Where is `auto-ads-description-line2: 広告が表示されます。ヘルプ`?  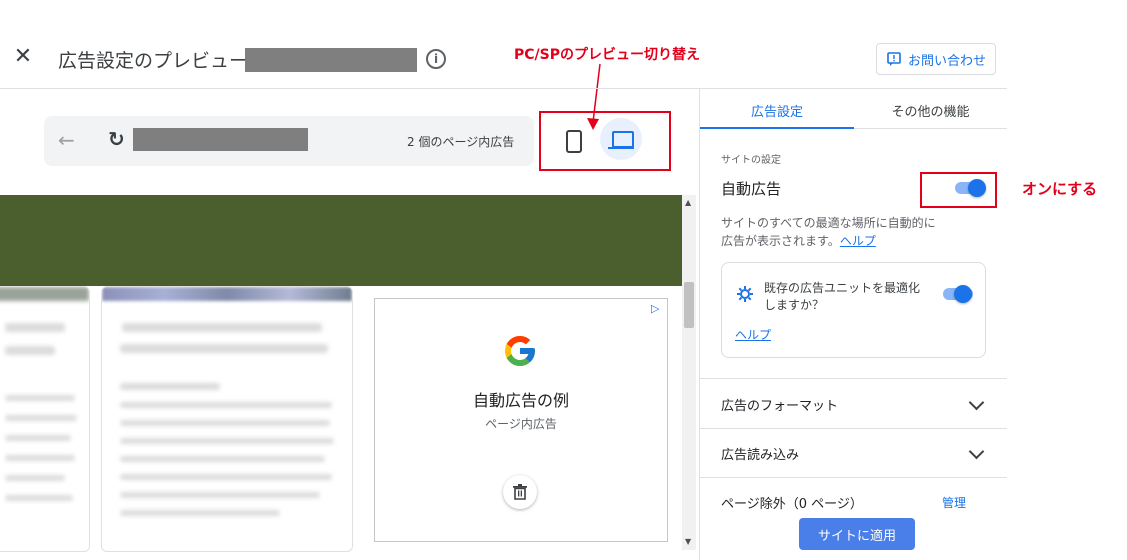 auto-ads-description-line2: 広告が表示されます。ヘルプ is located at coordinates (798, 240).